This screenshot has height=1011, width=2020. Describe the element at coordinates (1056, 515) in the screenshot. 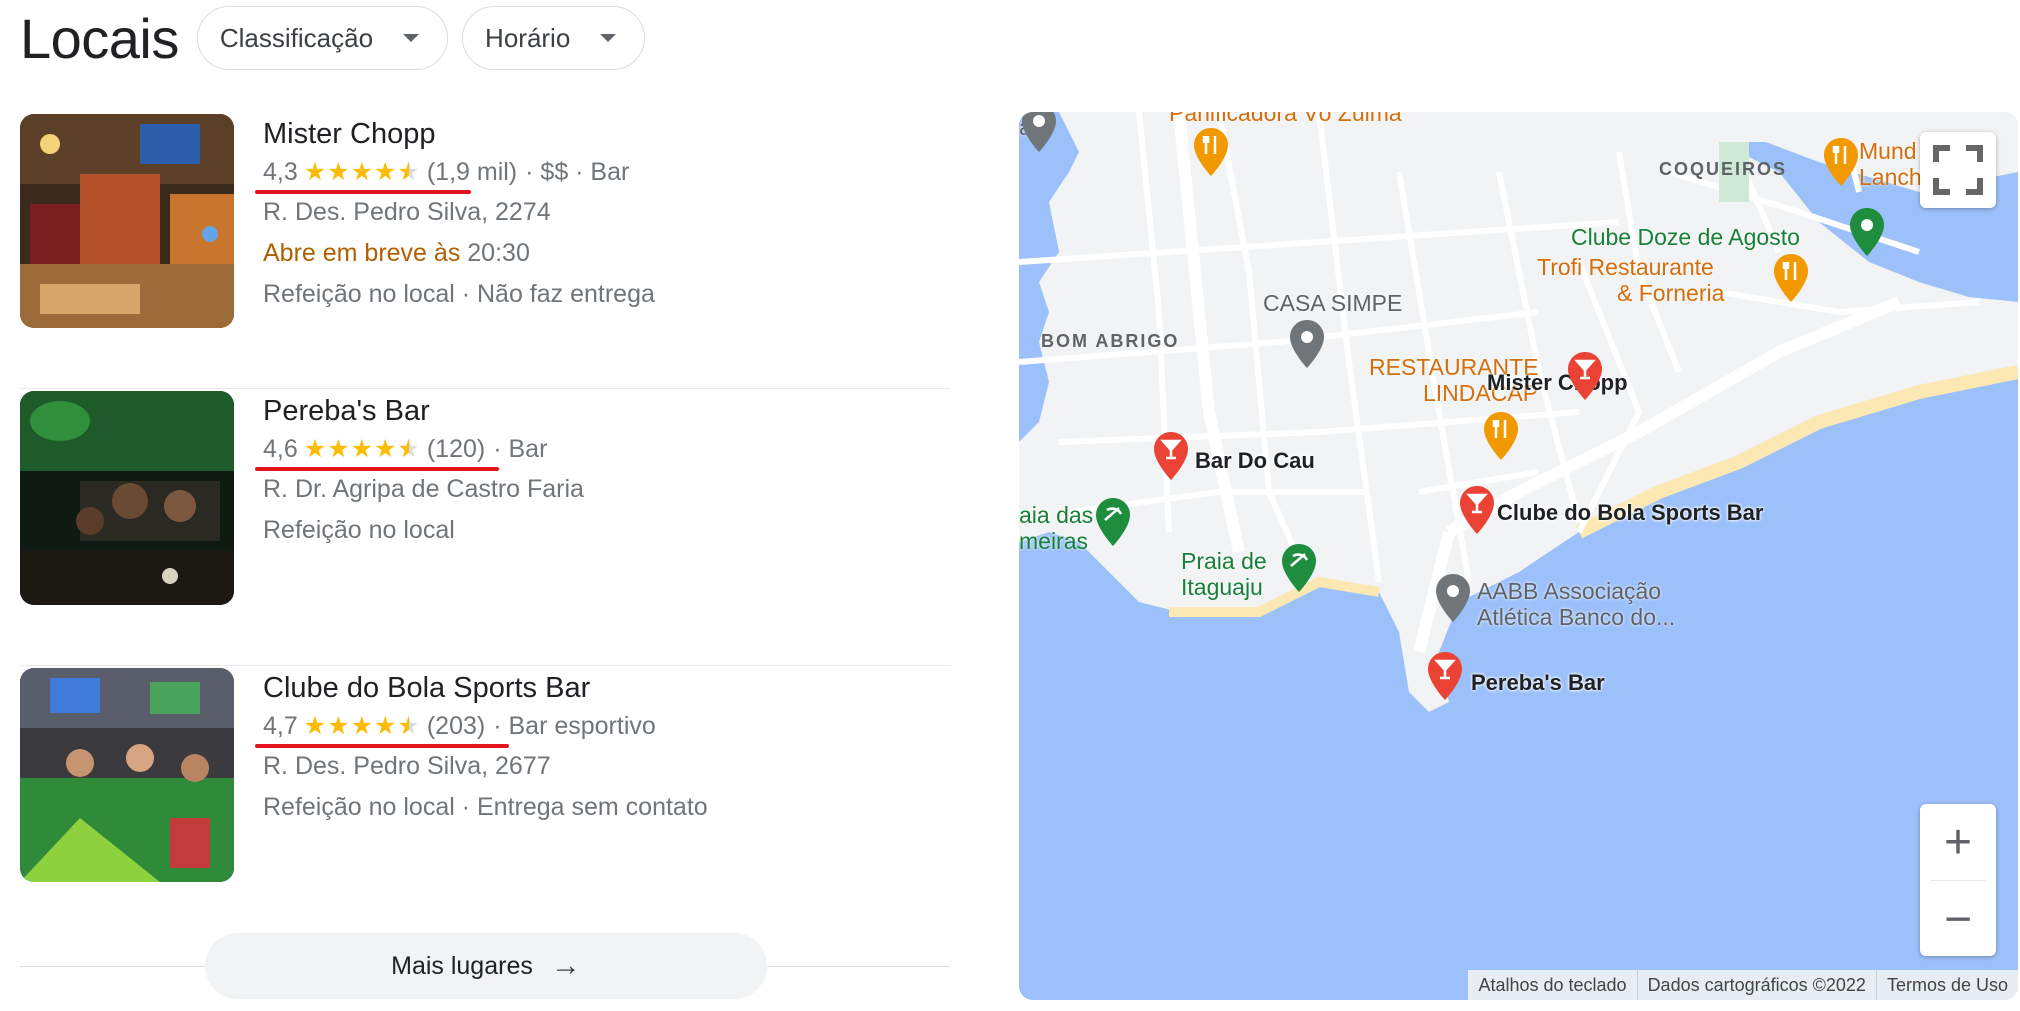

I see `map-label-praia-palmeiras-1: aia das` at that location.